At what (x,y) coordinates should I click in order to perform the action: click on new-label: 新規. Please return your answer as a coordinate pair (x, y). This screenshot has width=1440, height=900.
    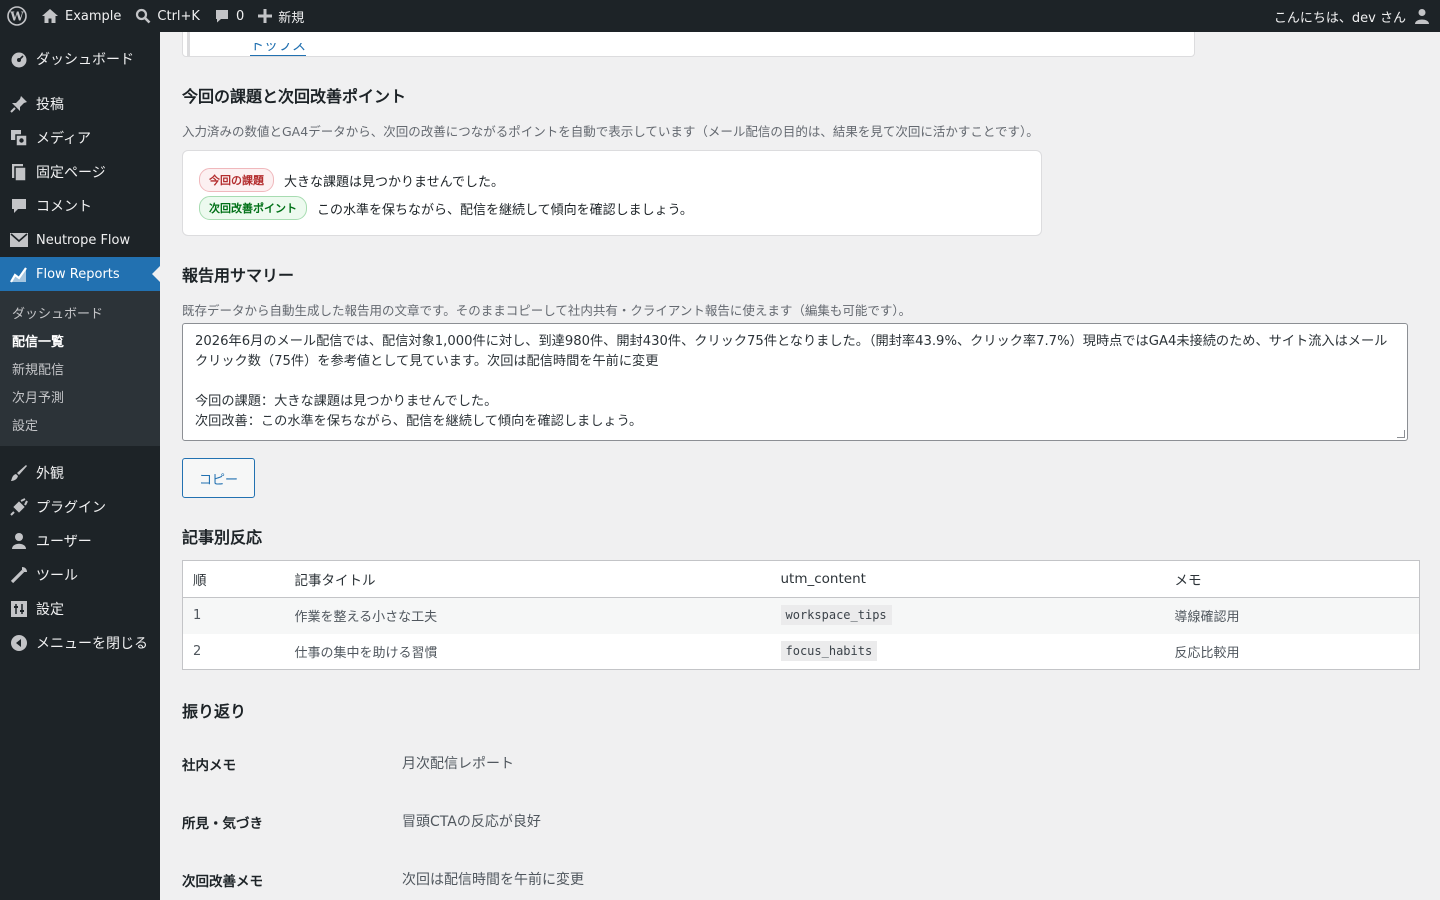
    Looking at the image, I should click on (291, 18).